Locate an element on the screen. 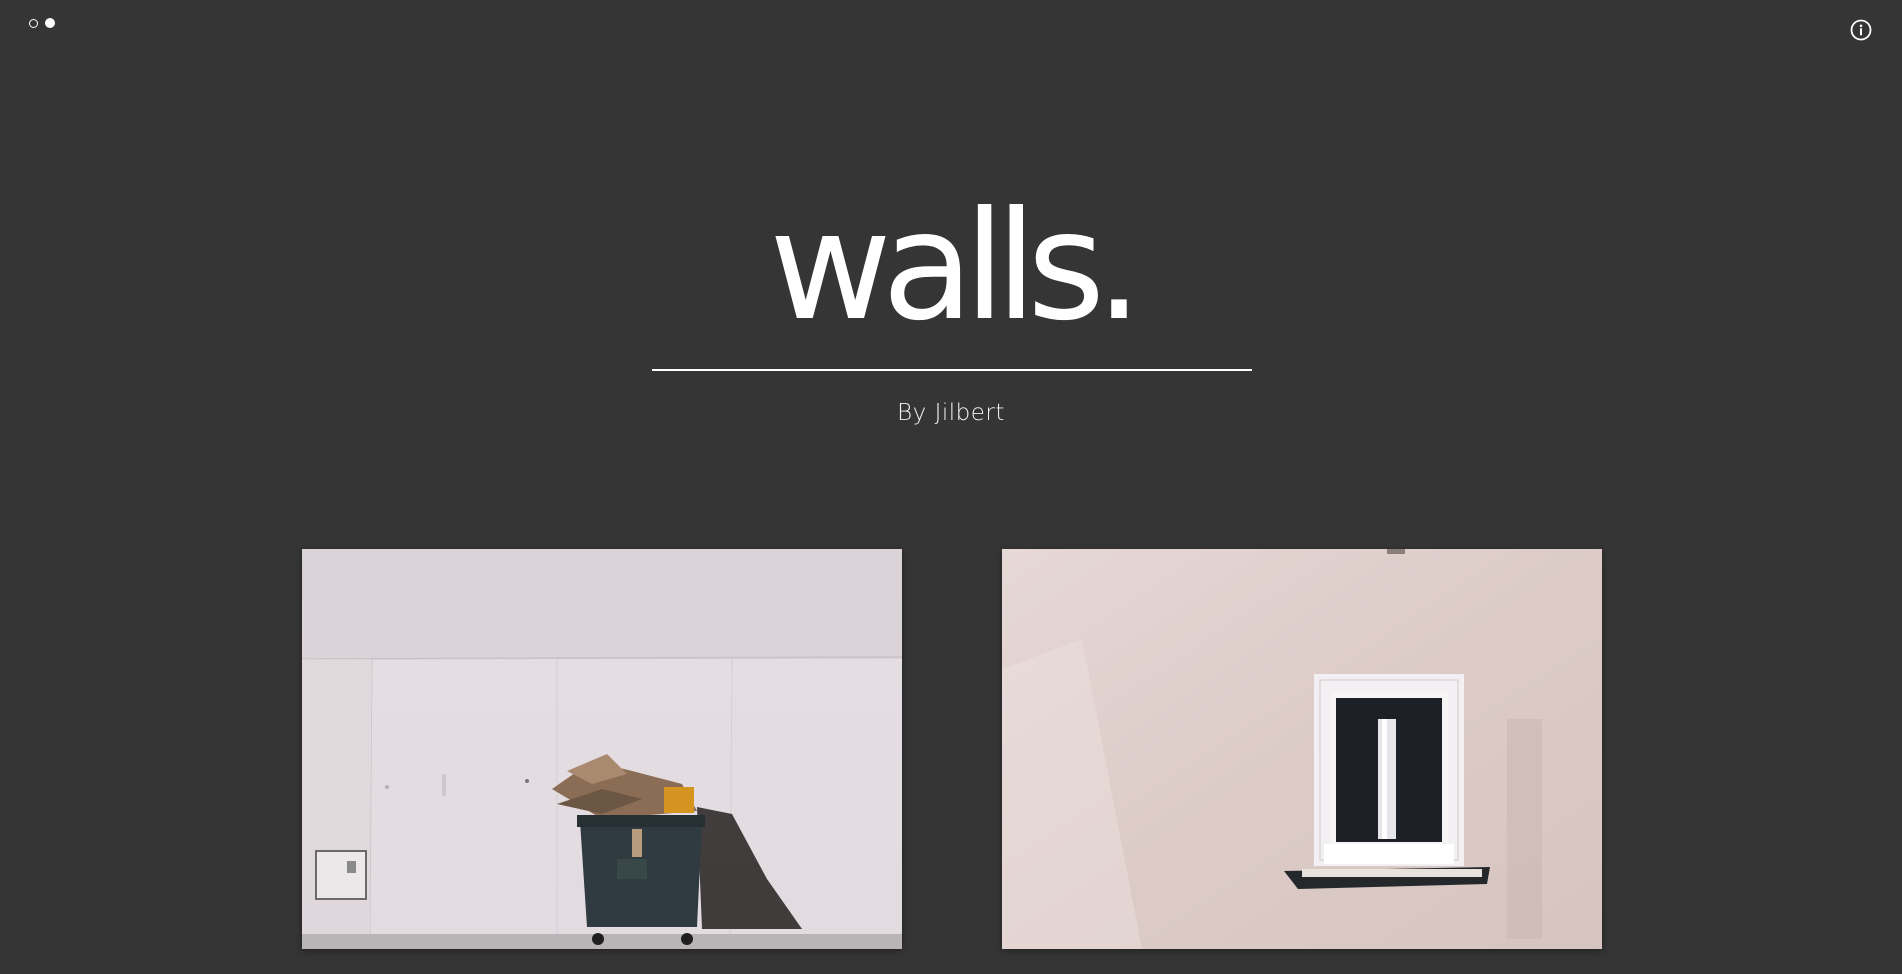 This screenshot has width=1902, height=974. logo-text: walls. is located at coordinates (951, 255).